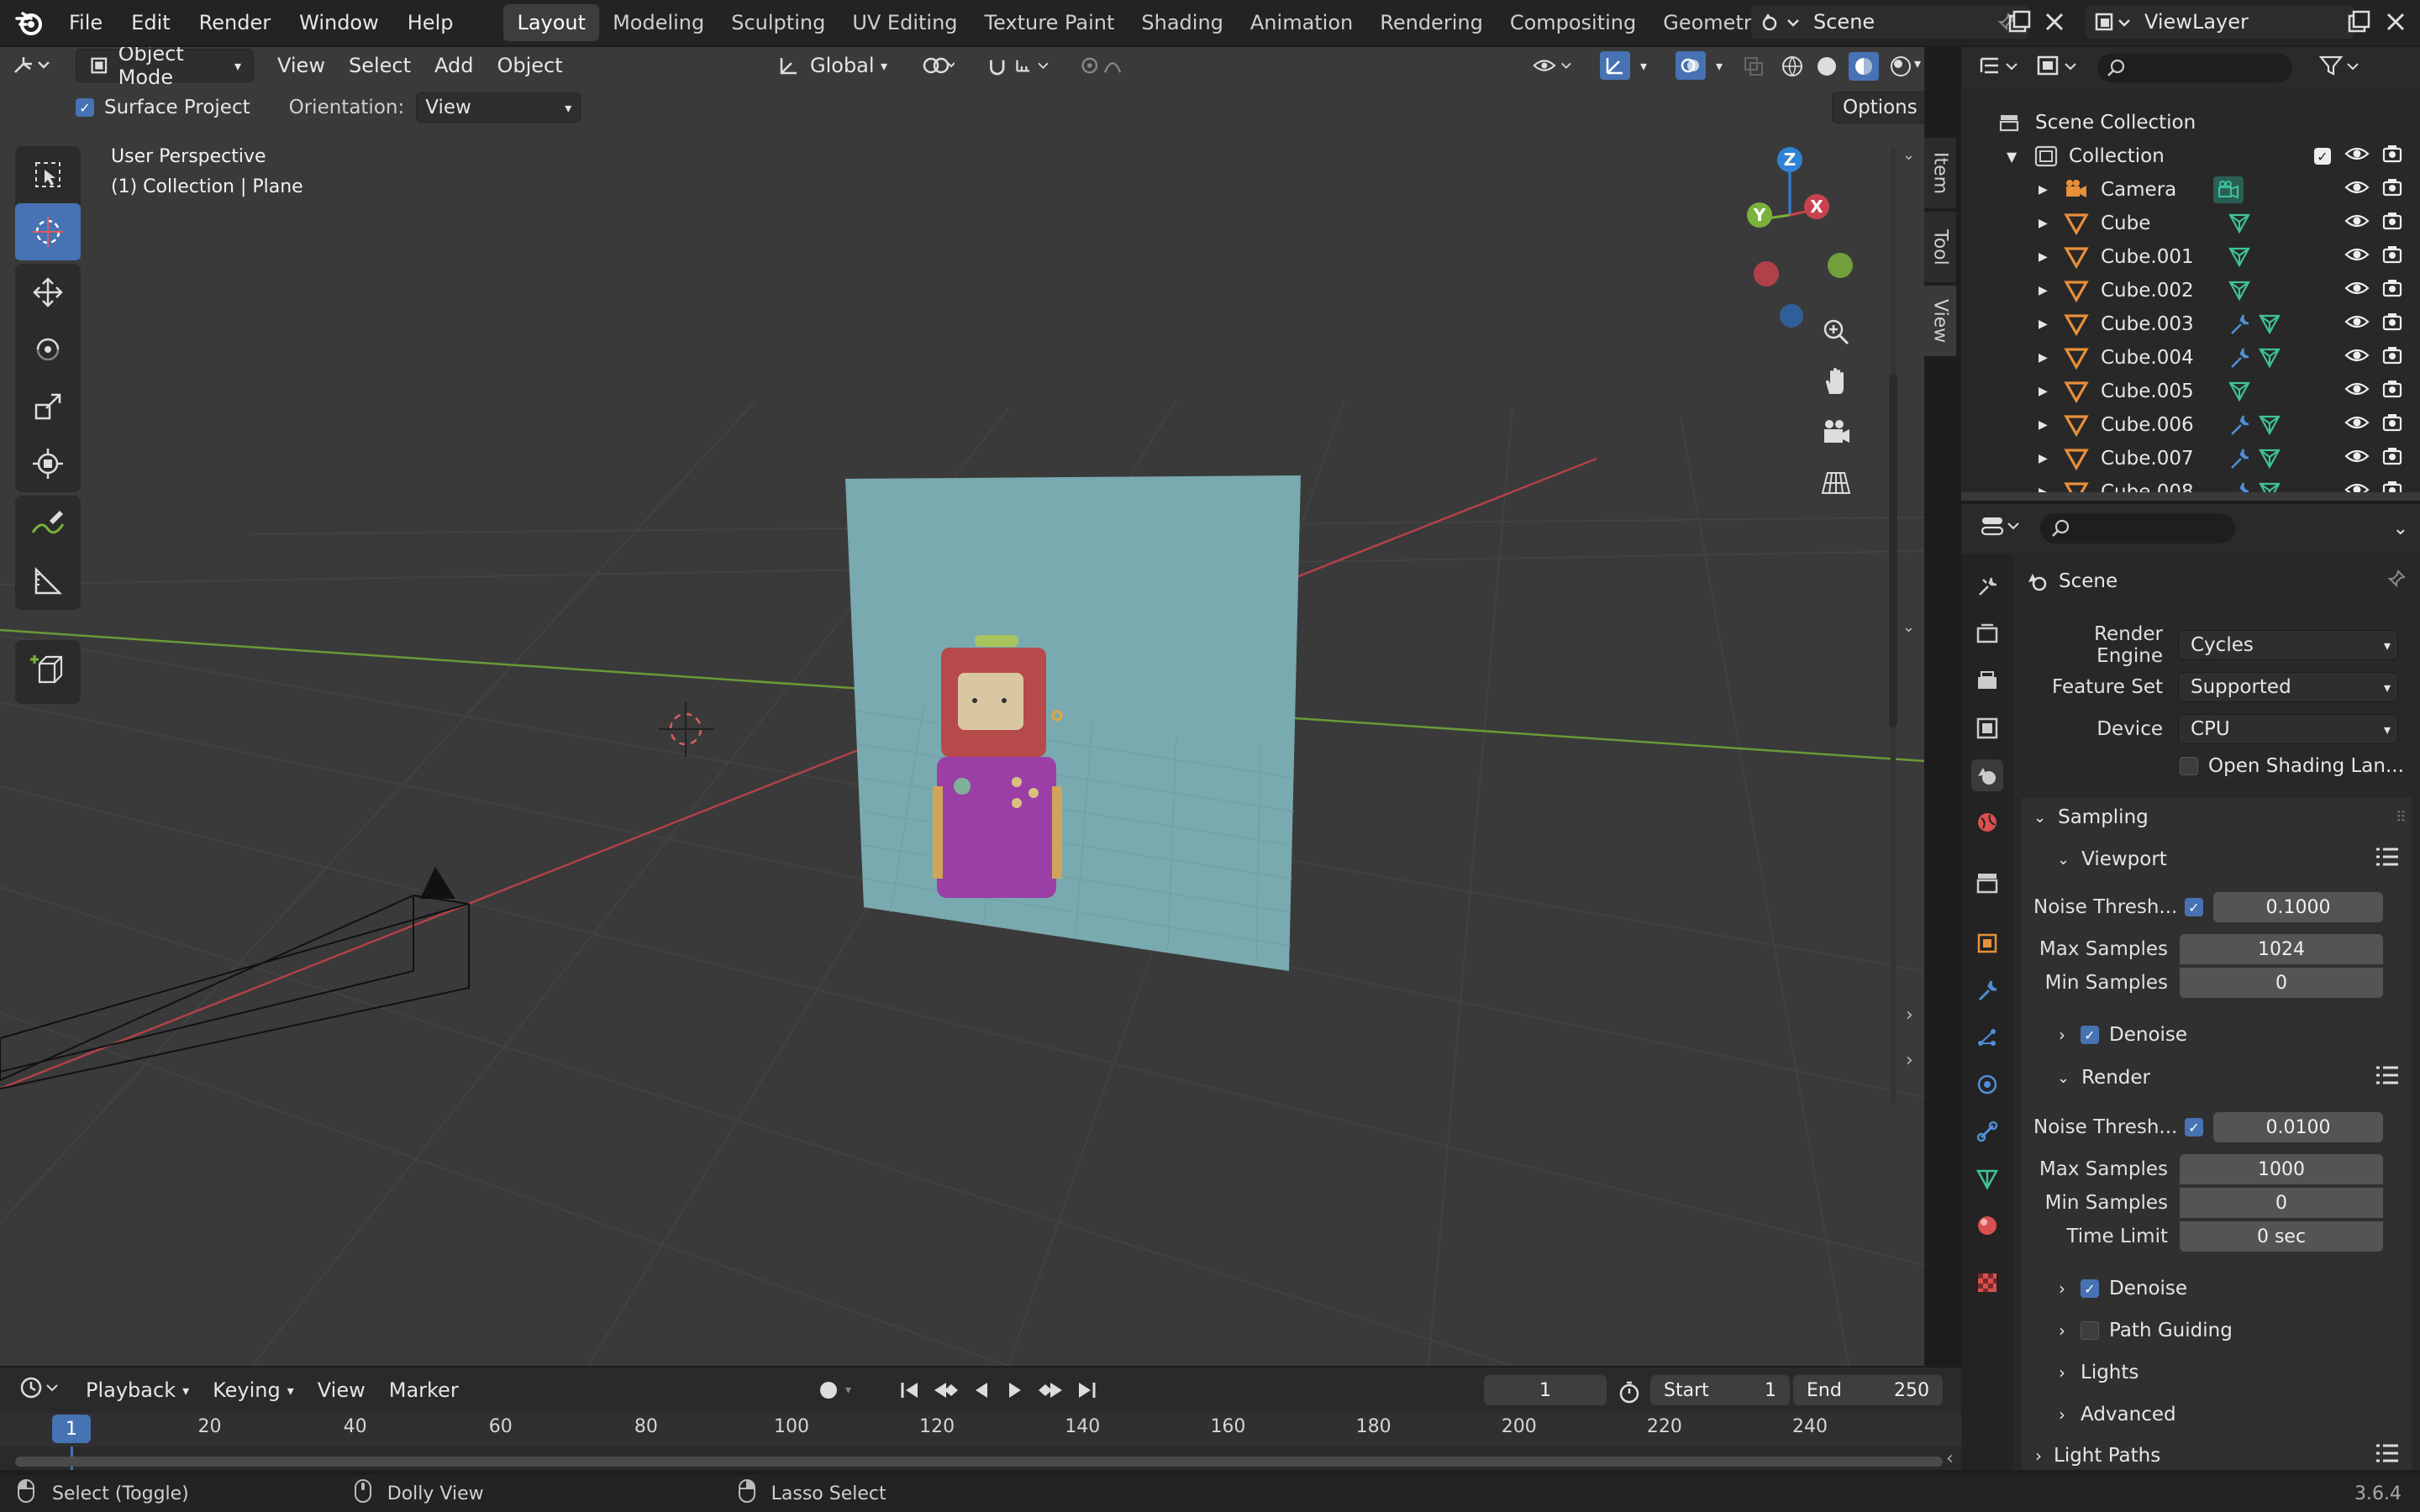  I want to click on render-subpanel-header: ⌄ Render, so click(2217, 1077).